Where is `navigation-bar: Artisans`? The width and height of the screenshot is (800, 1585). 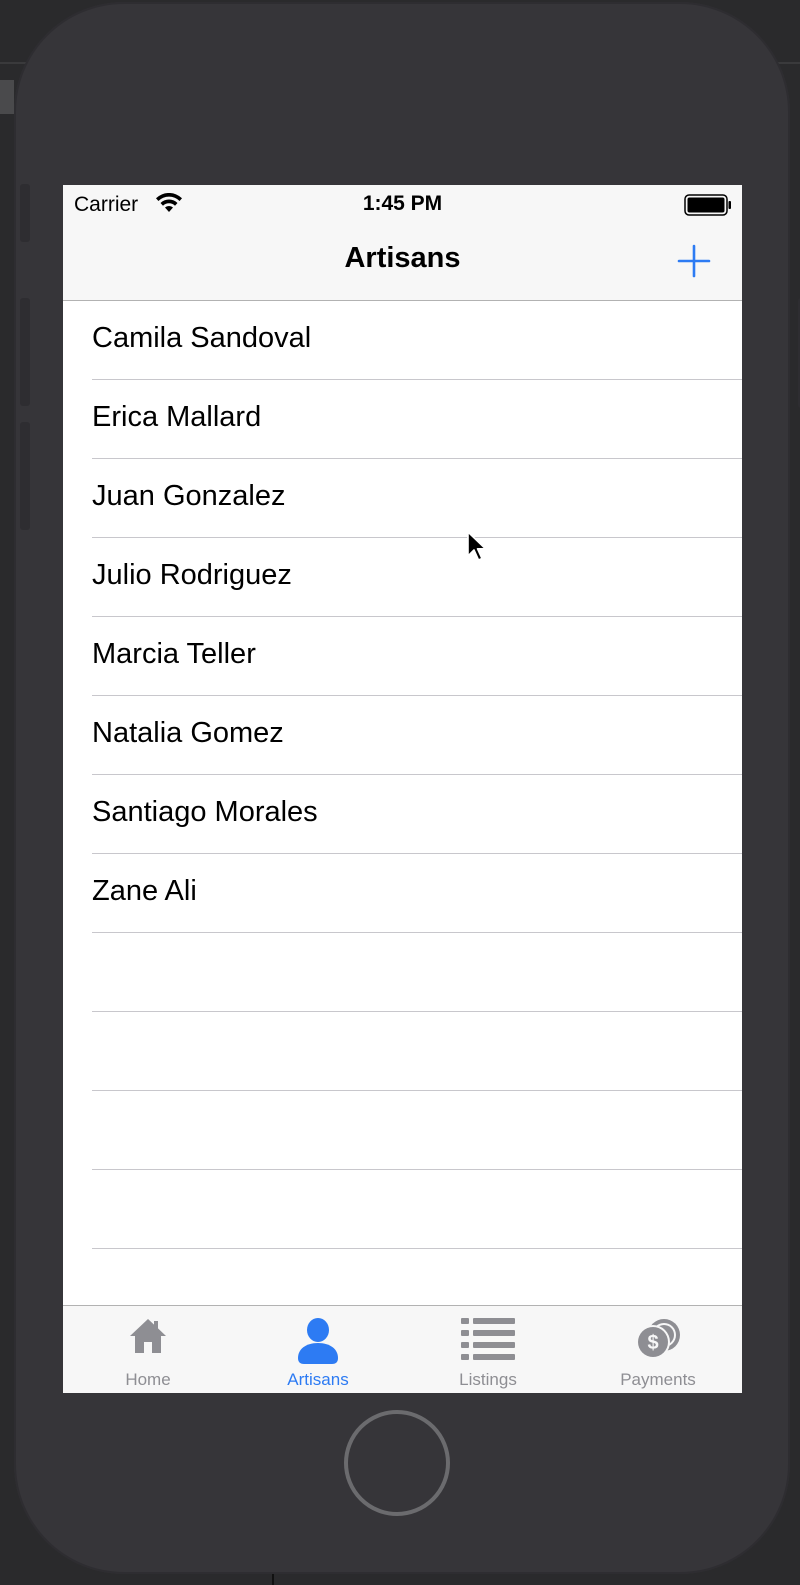
navigation-bar: Artisans is located at coordinates (402, 263).